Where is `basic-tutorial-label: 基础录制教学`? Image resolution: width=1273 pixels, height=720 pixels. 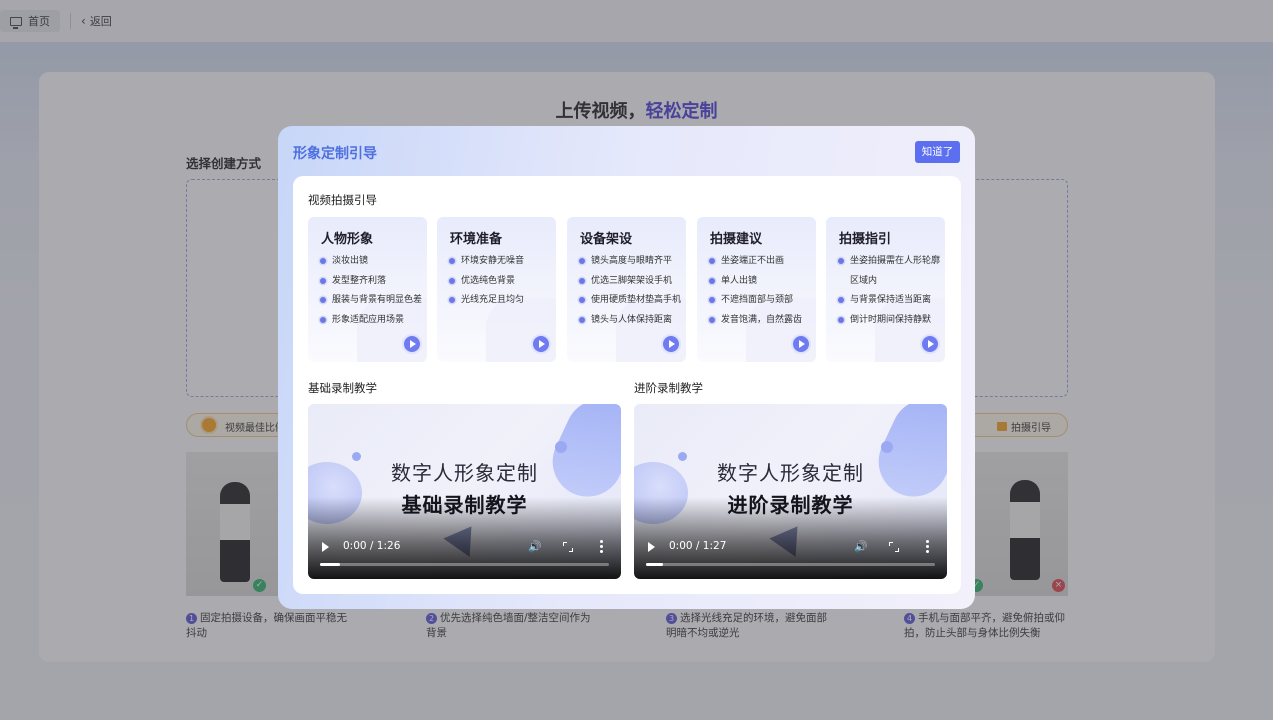 basic-tutorial-label: 基础录制教学 is located at coordinates (342, 388).